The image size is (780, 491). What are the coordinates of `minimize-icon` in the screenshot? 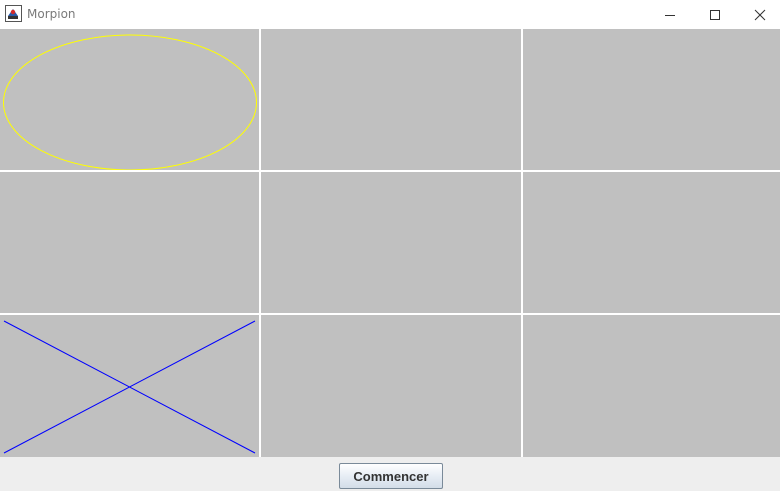 It's located at (670, 15).